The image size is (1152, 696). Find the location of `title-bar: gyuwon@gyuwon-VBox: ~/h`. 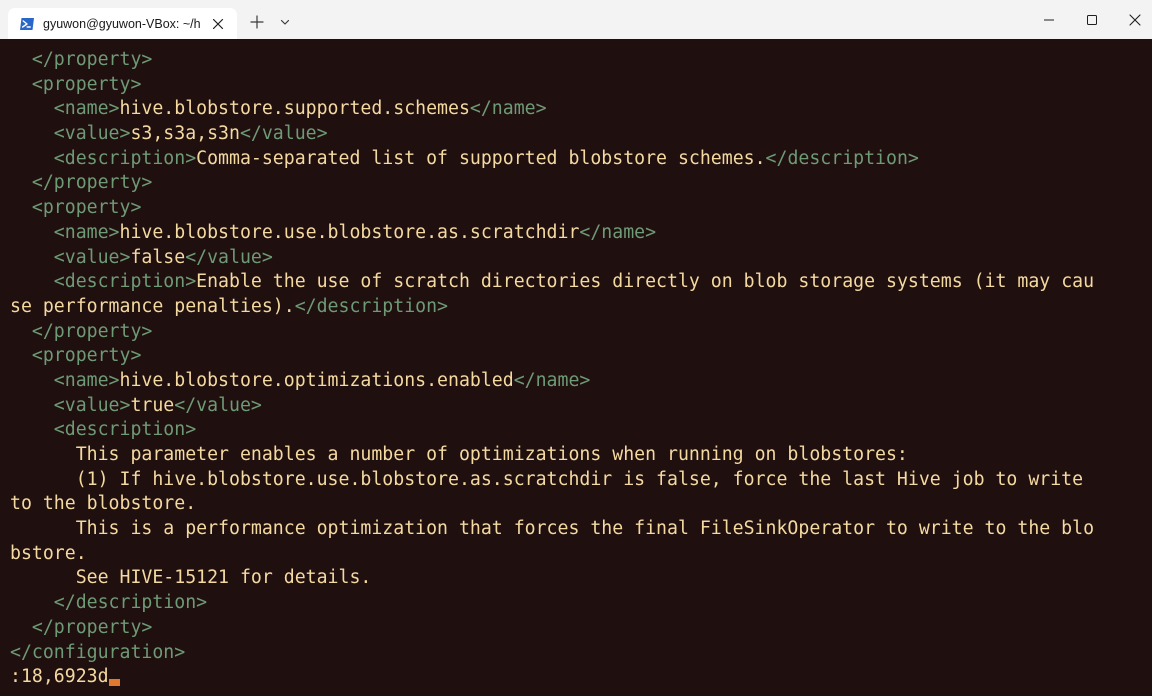

title-bar: gyuwon@gyuwon-VBox: ~/h is located at coordinates (576, 19).